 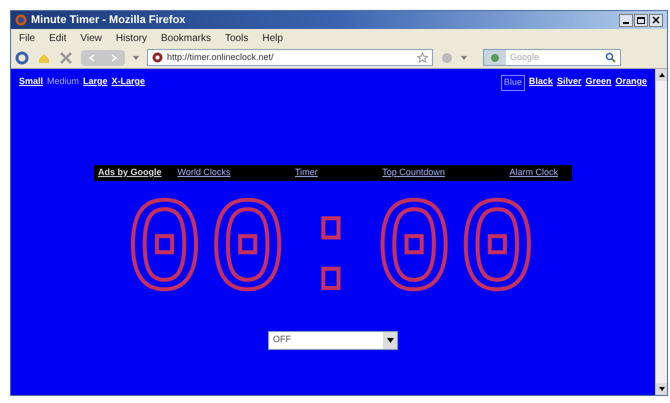 I want to click on menu-item: Bookmarks, so click(x=185, y=38).